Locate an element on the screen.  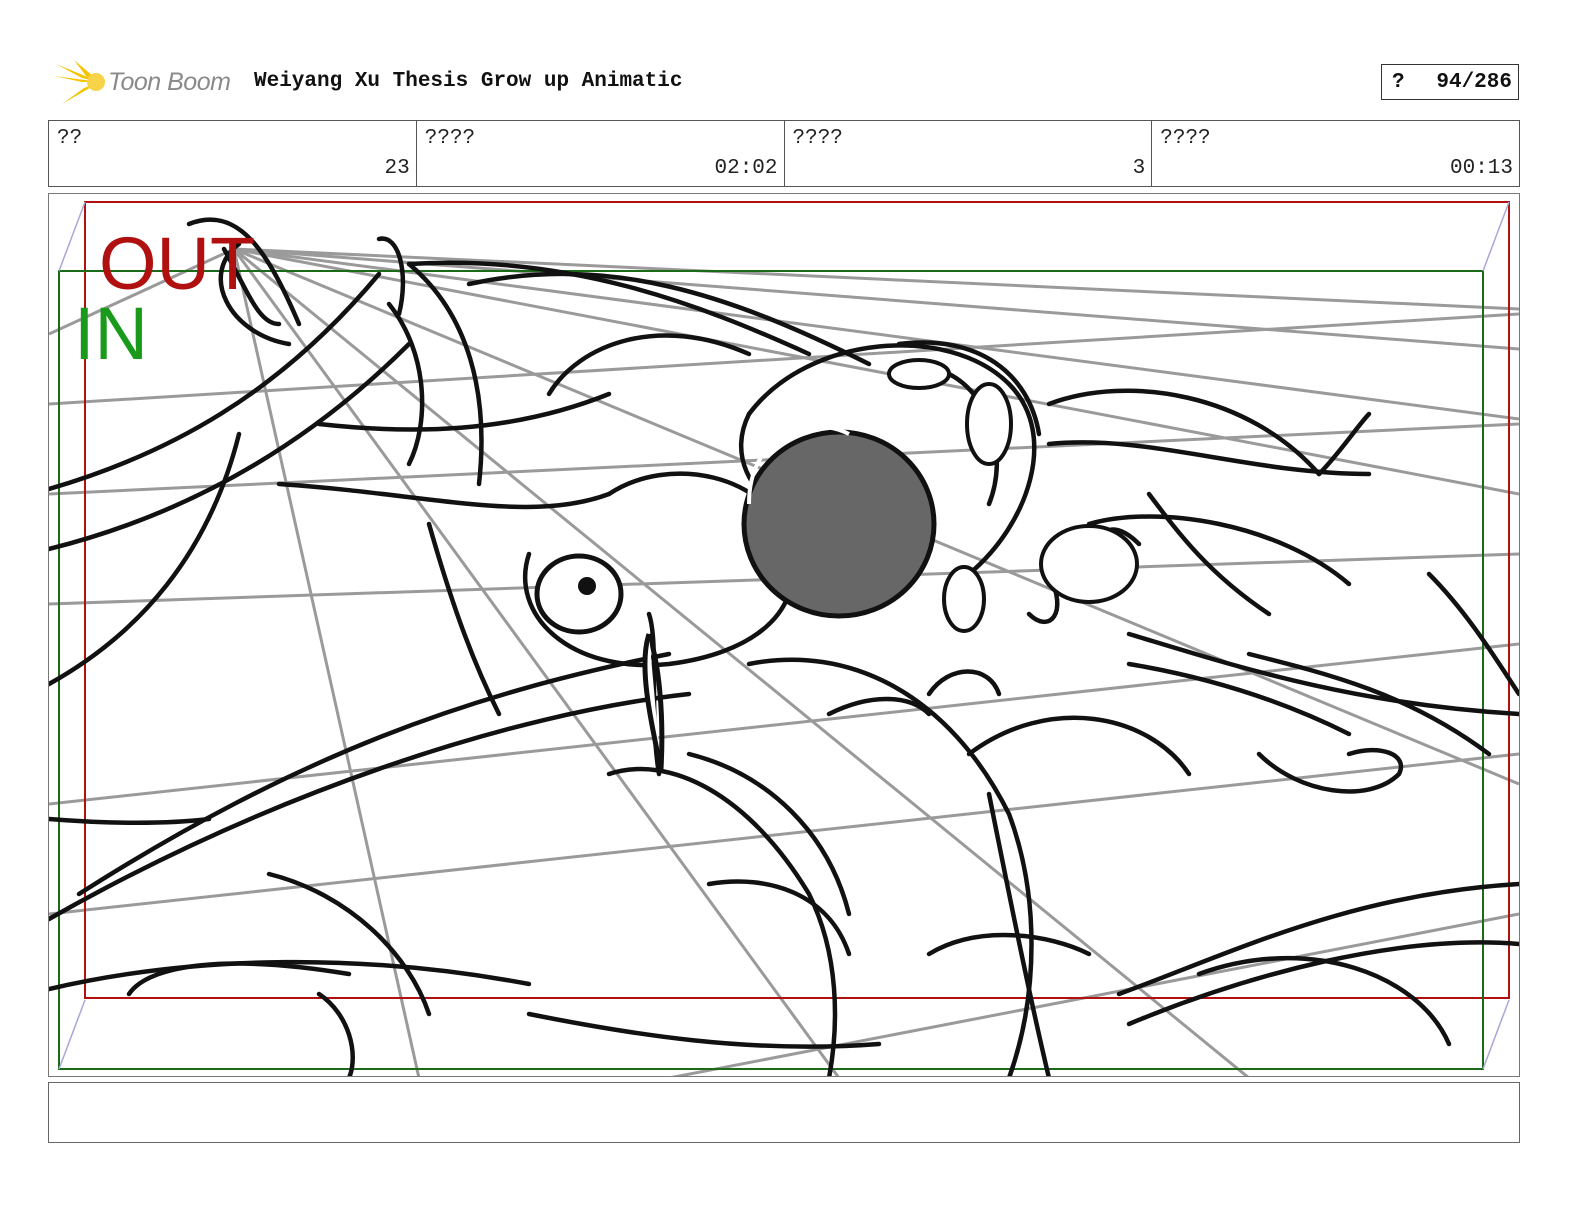
info-cell-panel-duration: ???? 00:13 is located at coordinates (1335, 153).